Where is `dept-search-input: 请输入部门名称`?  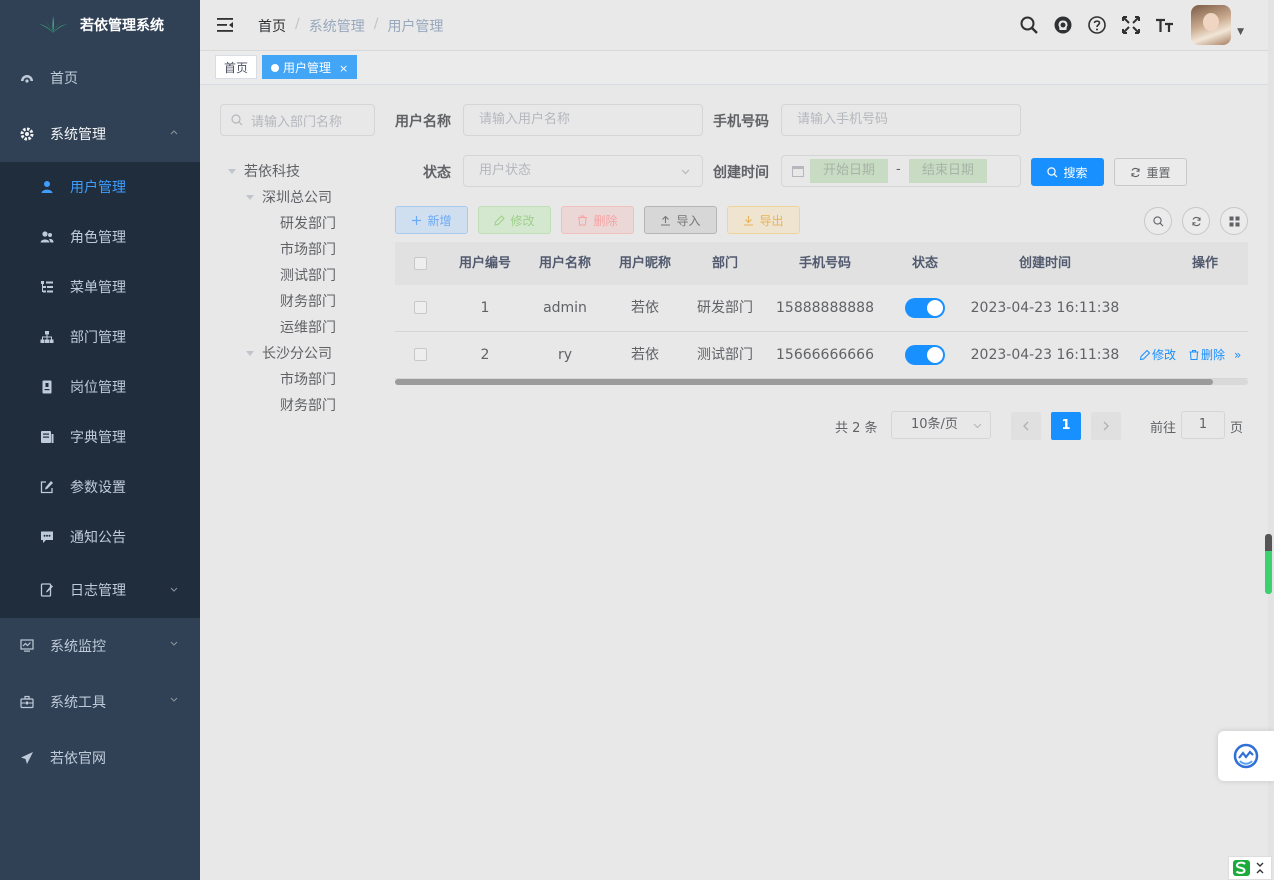
dept-search-input: 请输入部门名称 is located at coordinates (297, 120).